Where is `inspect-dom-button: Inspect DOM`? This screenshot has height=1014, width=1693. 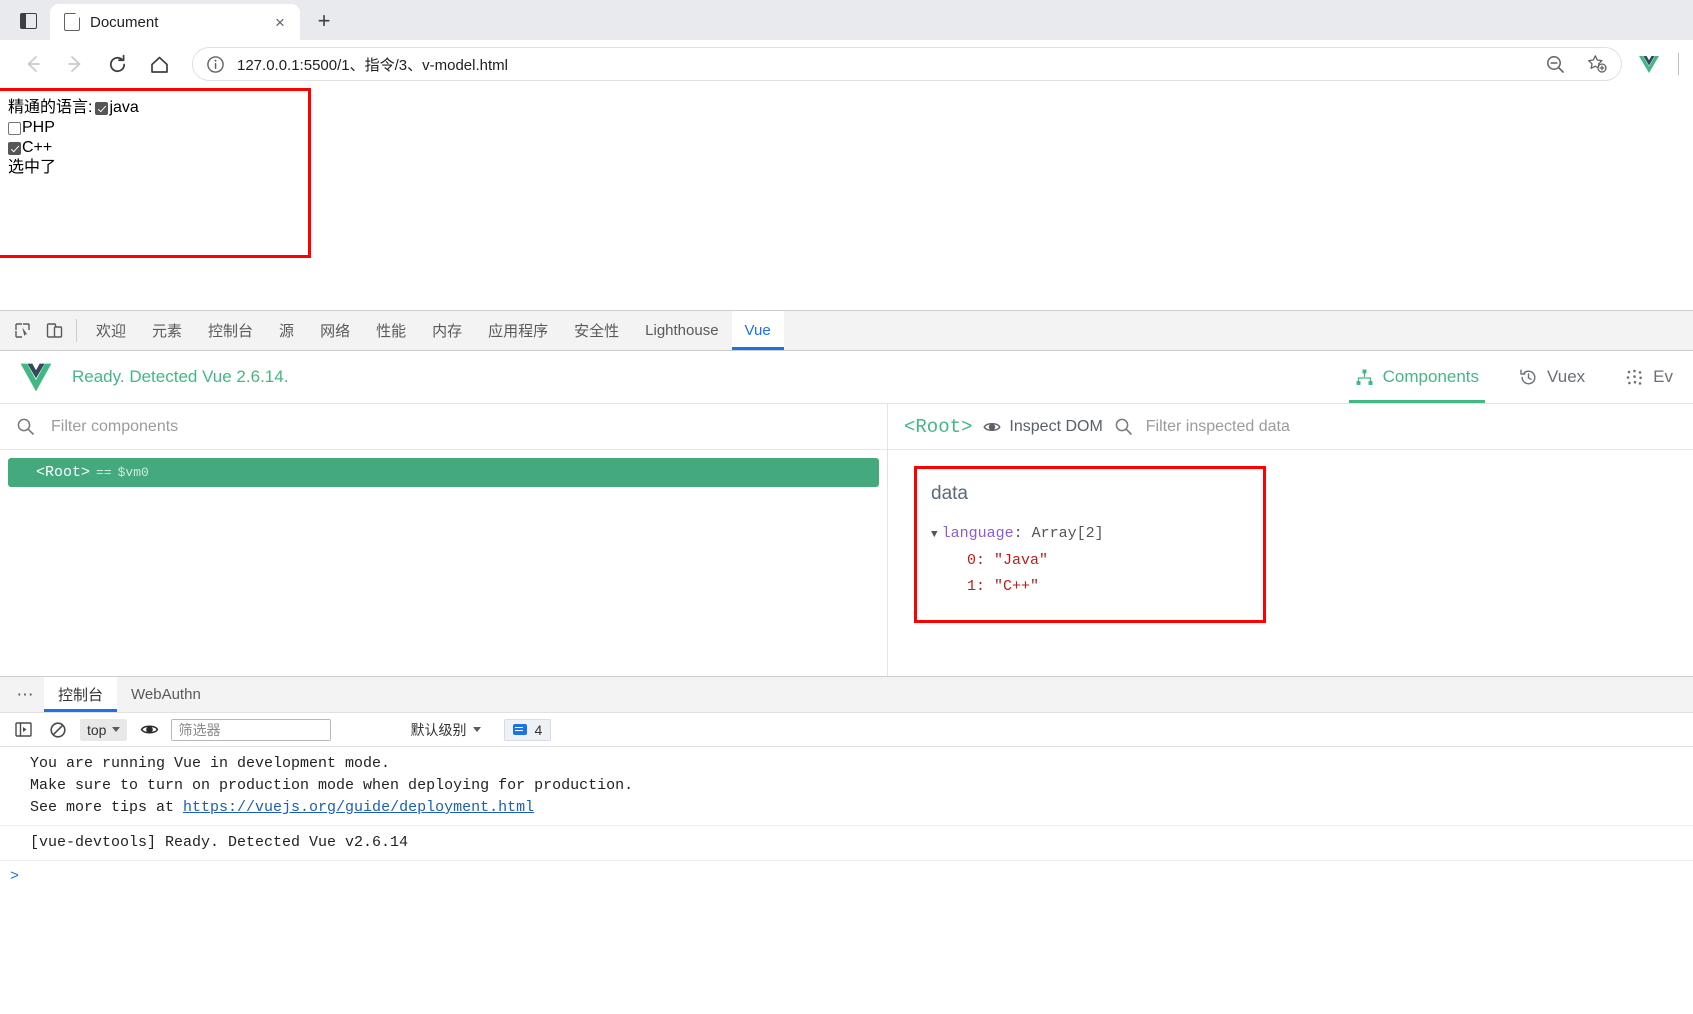
inspect-dom-button: Inspect DOM is located at coordinates (1043, 426).